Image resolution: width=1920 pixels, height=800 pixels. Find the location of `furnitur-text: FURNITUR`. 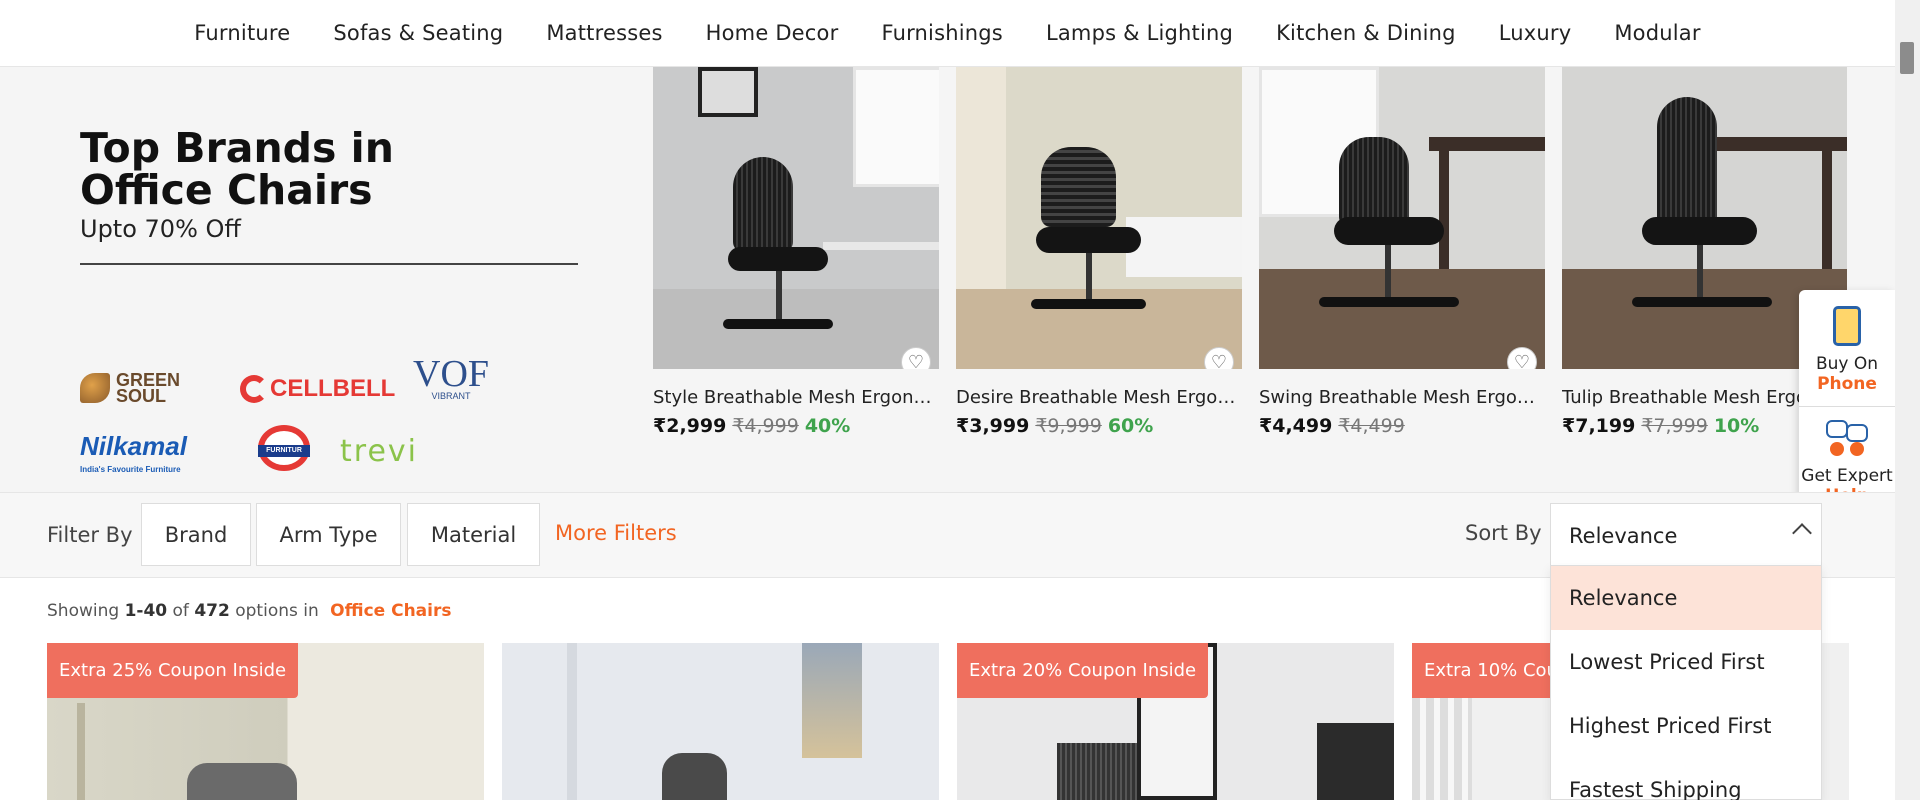

furnitur-text: FURNITUR is located at coordinates (284, 451).